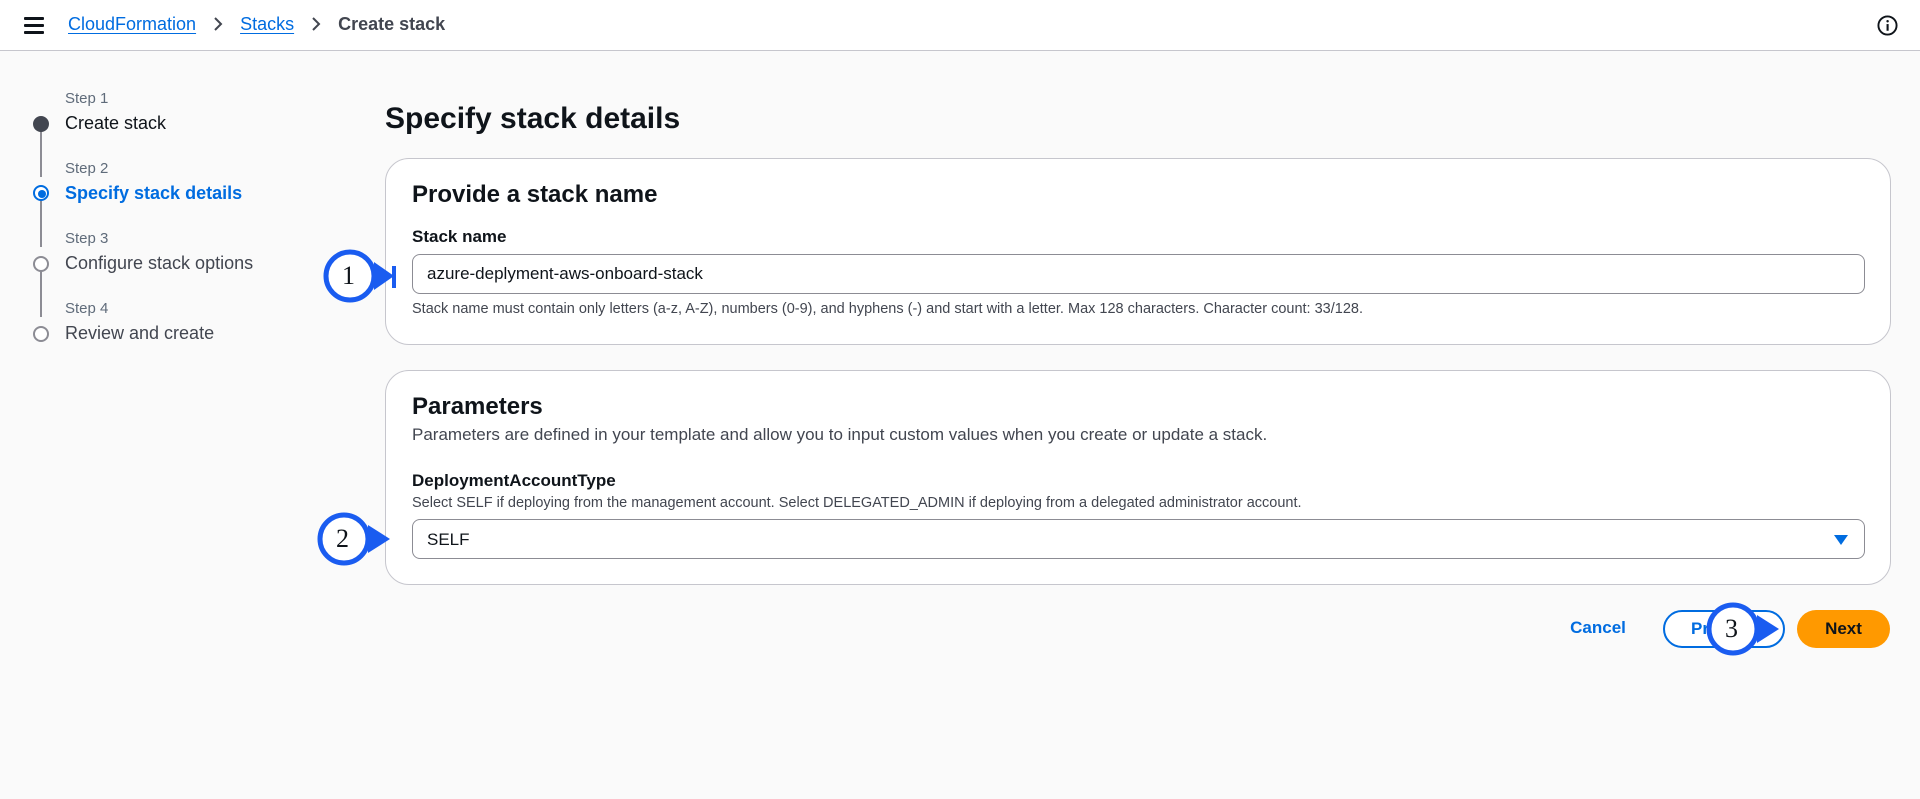  What do you see at coordinates (159, 263) in the screenshot?
I see `step-title: Configure stack options` at bounding box center [159, 263].